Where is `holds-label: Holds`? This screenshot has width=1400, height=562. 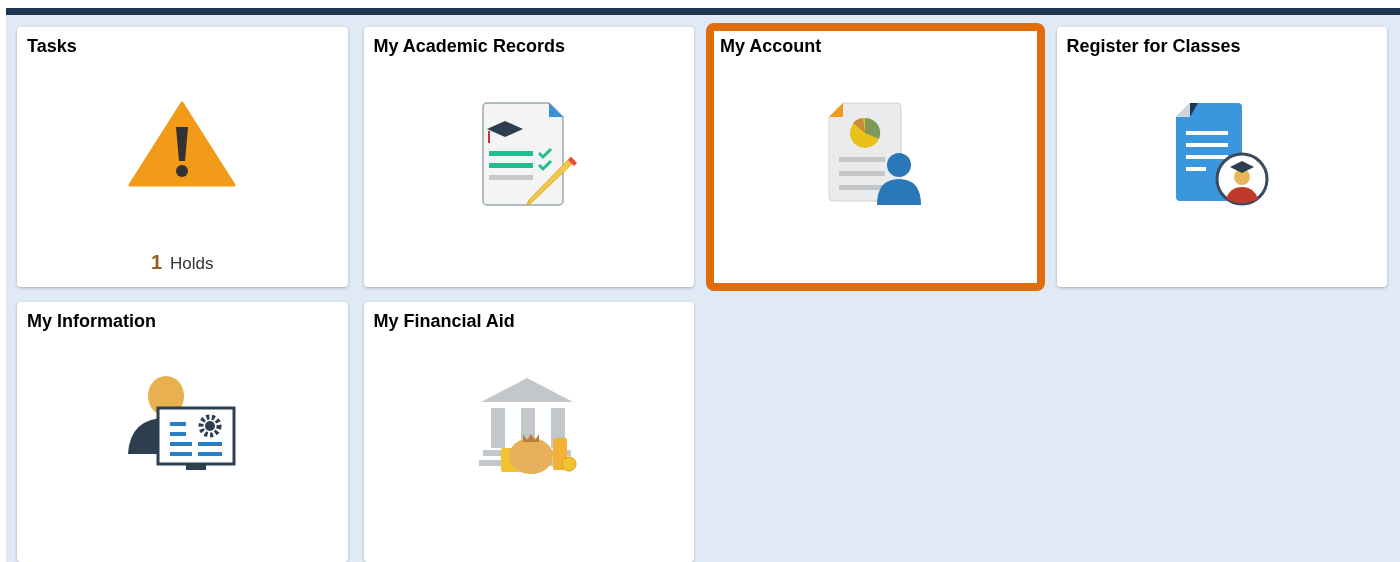
holds-label: Holds is located at coordinates (192, 264).